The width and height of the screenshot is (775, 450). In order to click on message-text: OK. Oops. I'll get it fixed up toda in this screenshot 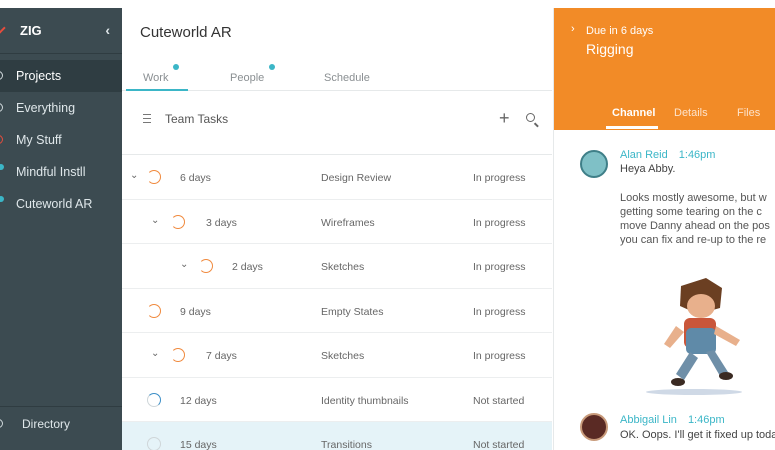, I will do `click(697, 435)`.